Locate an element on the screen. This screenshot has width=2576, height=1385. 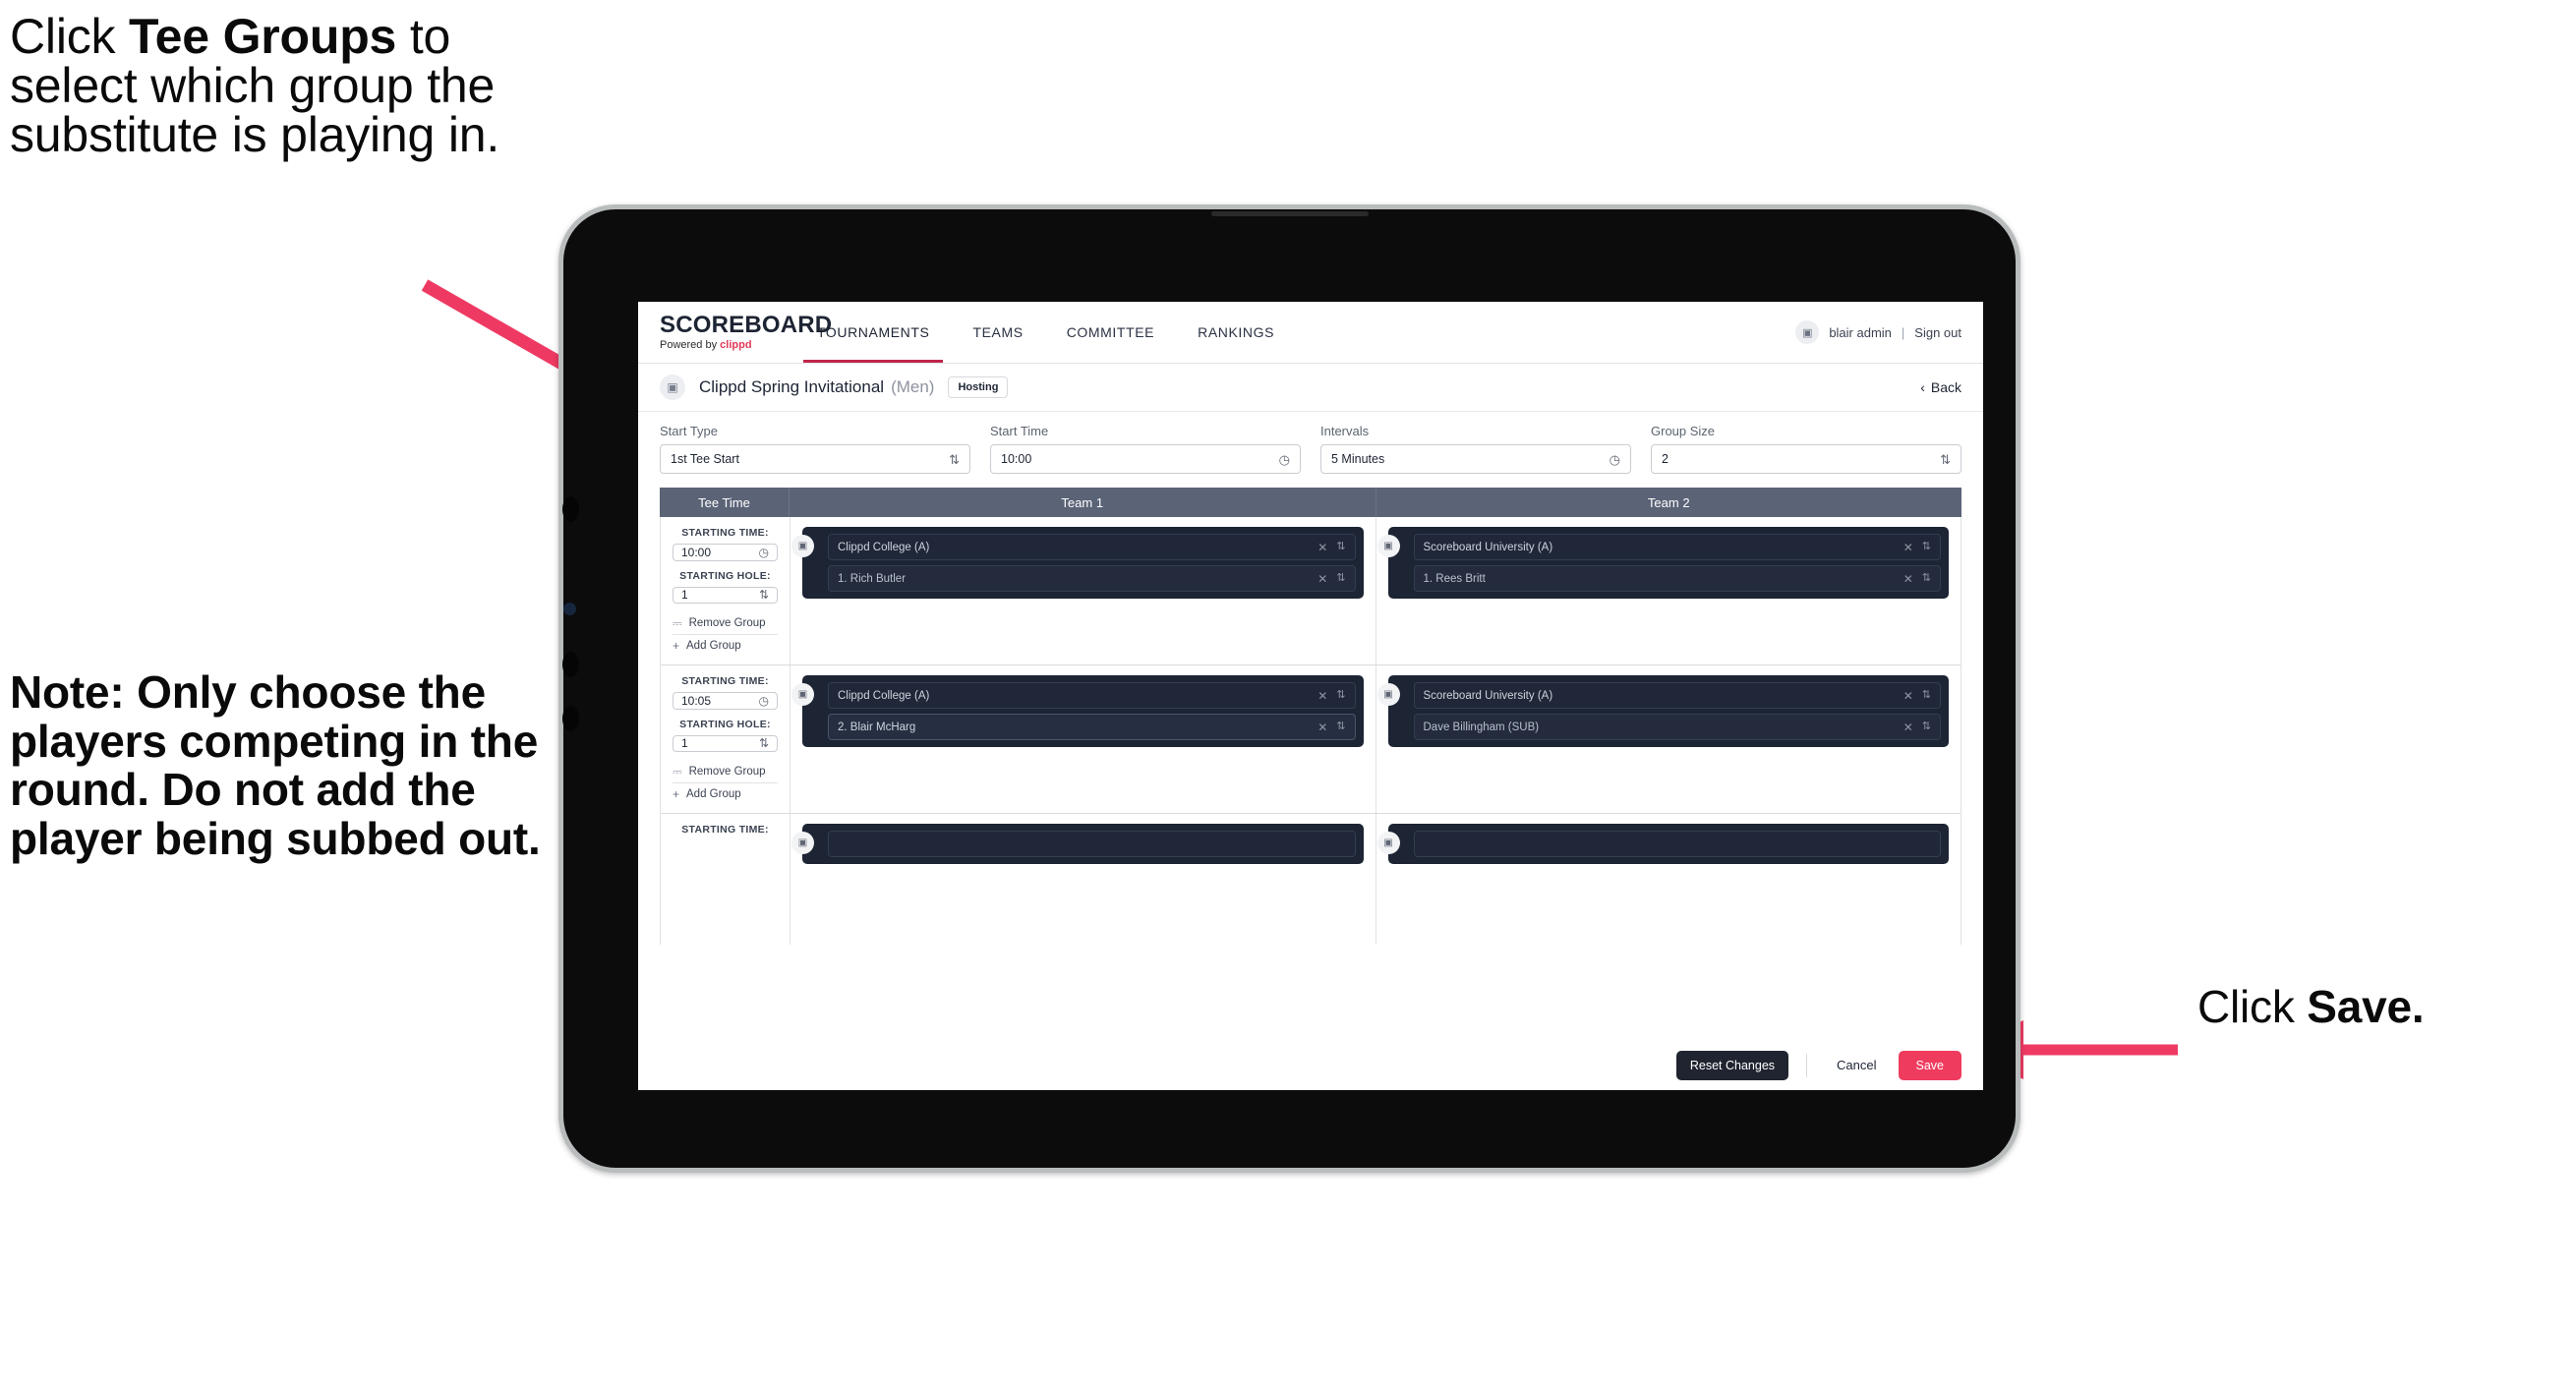
team-name: Clippd College (A) is located at coordinates (884, 547).